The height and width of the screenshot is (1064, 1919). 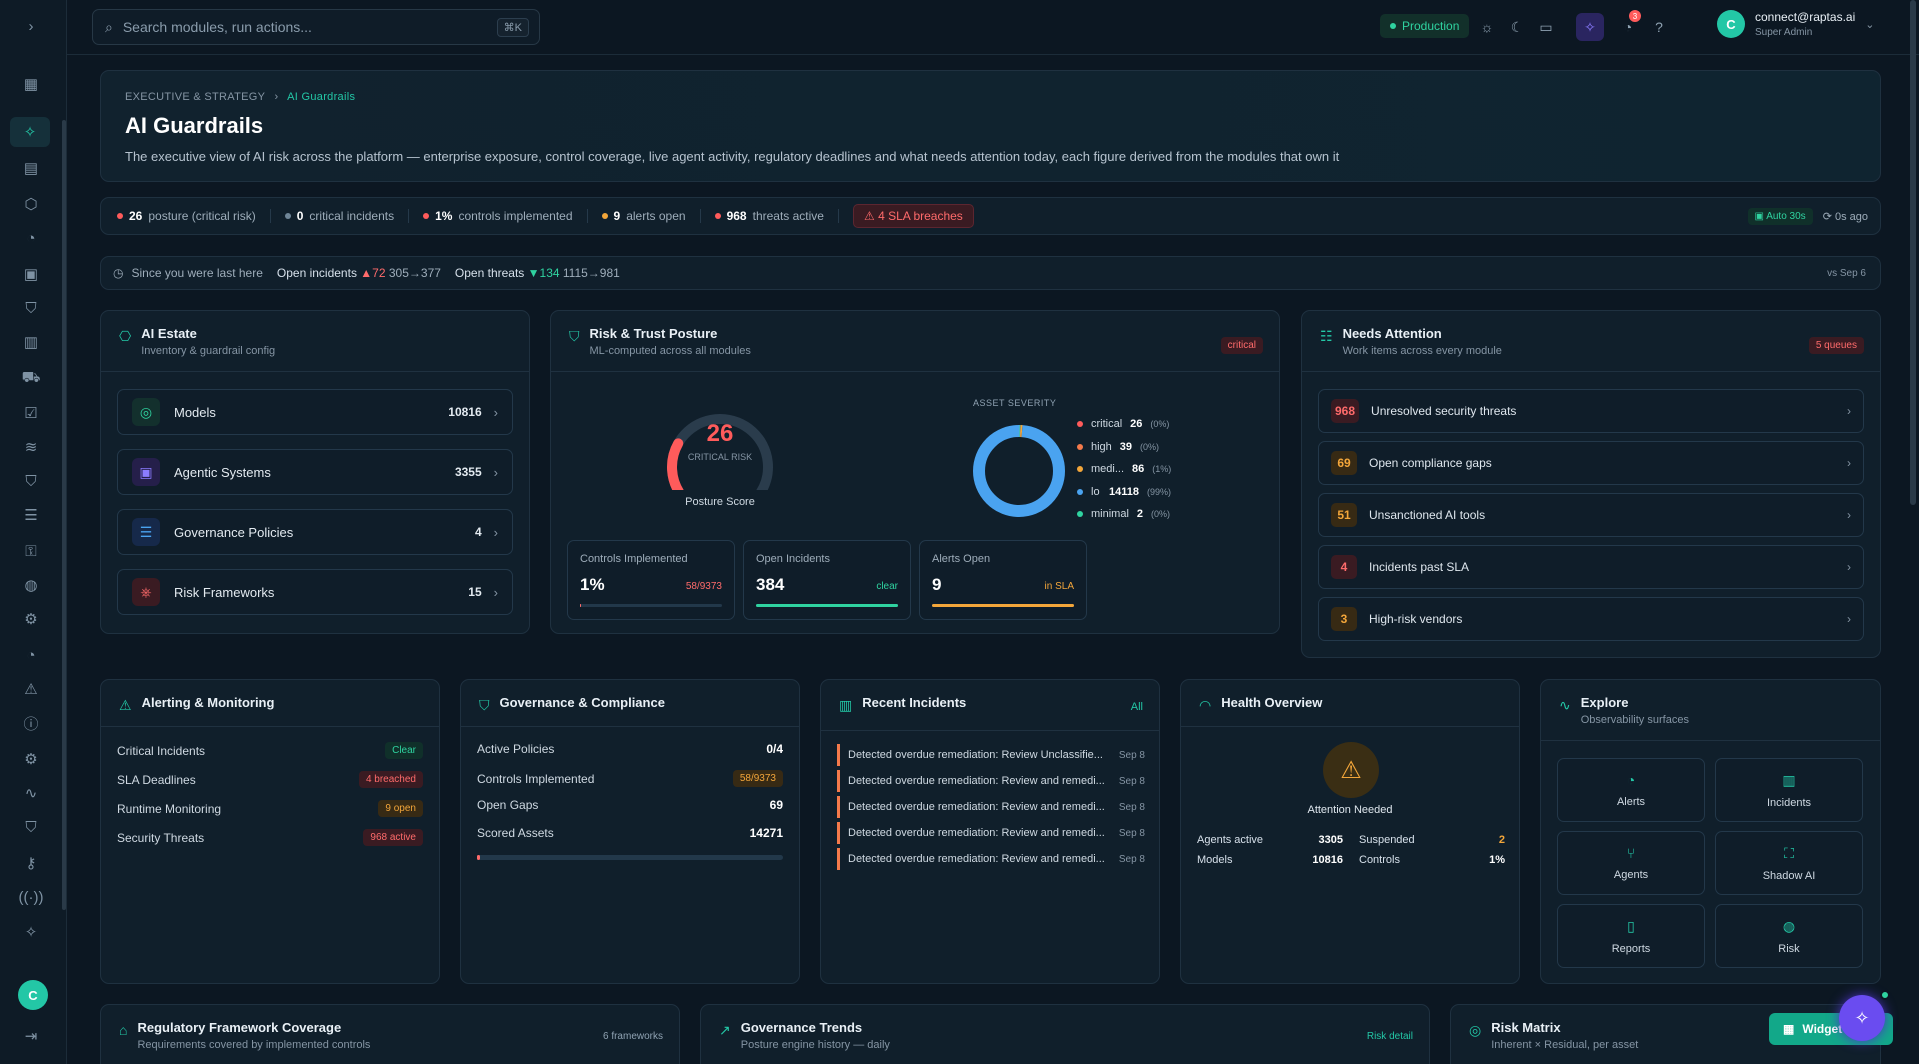 What do you see at coordinates (31, 481) in the screenshot?
I see `shield-check-icon: ⛉` at bounding box center [31, 481].